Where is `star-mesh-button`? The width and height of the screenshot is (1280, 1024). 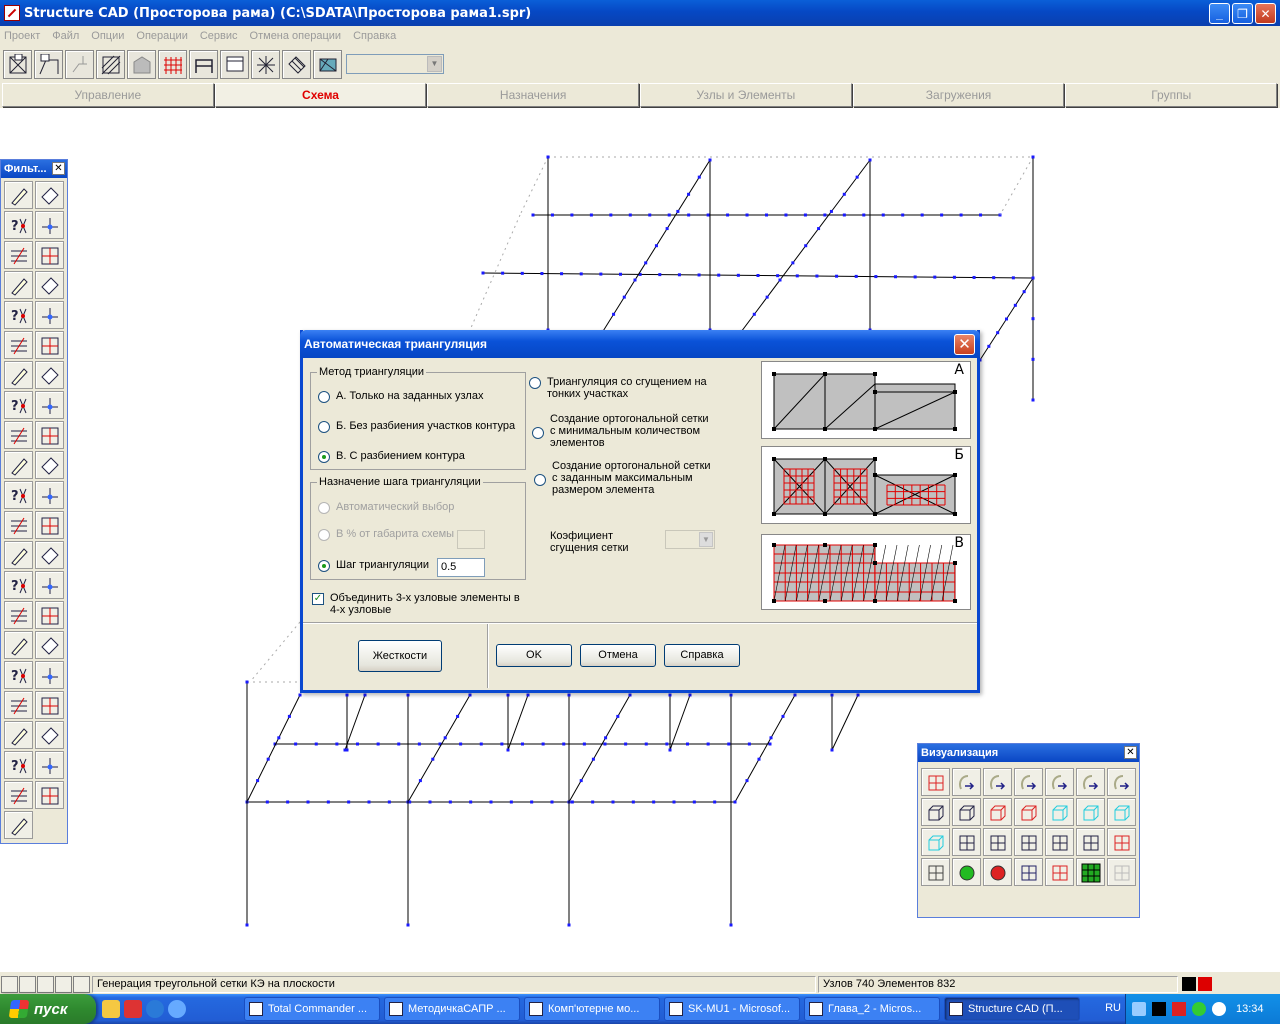 star-mesh-button is located at coordinates (265, 64).